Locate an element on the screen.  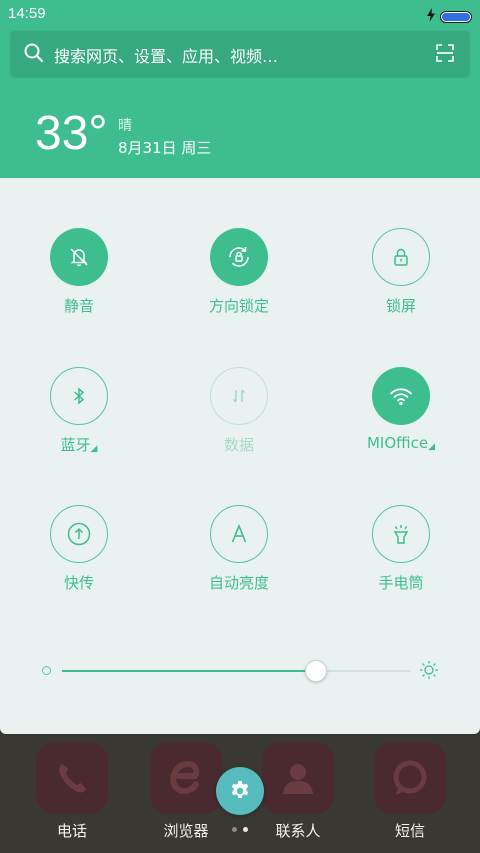
bell-off-icon is located at coordinates (79, 257).